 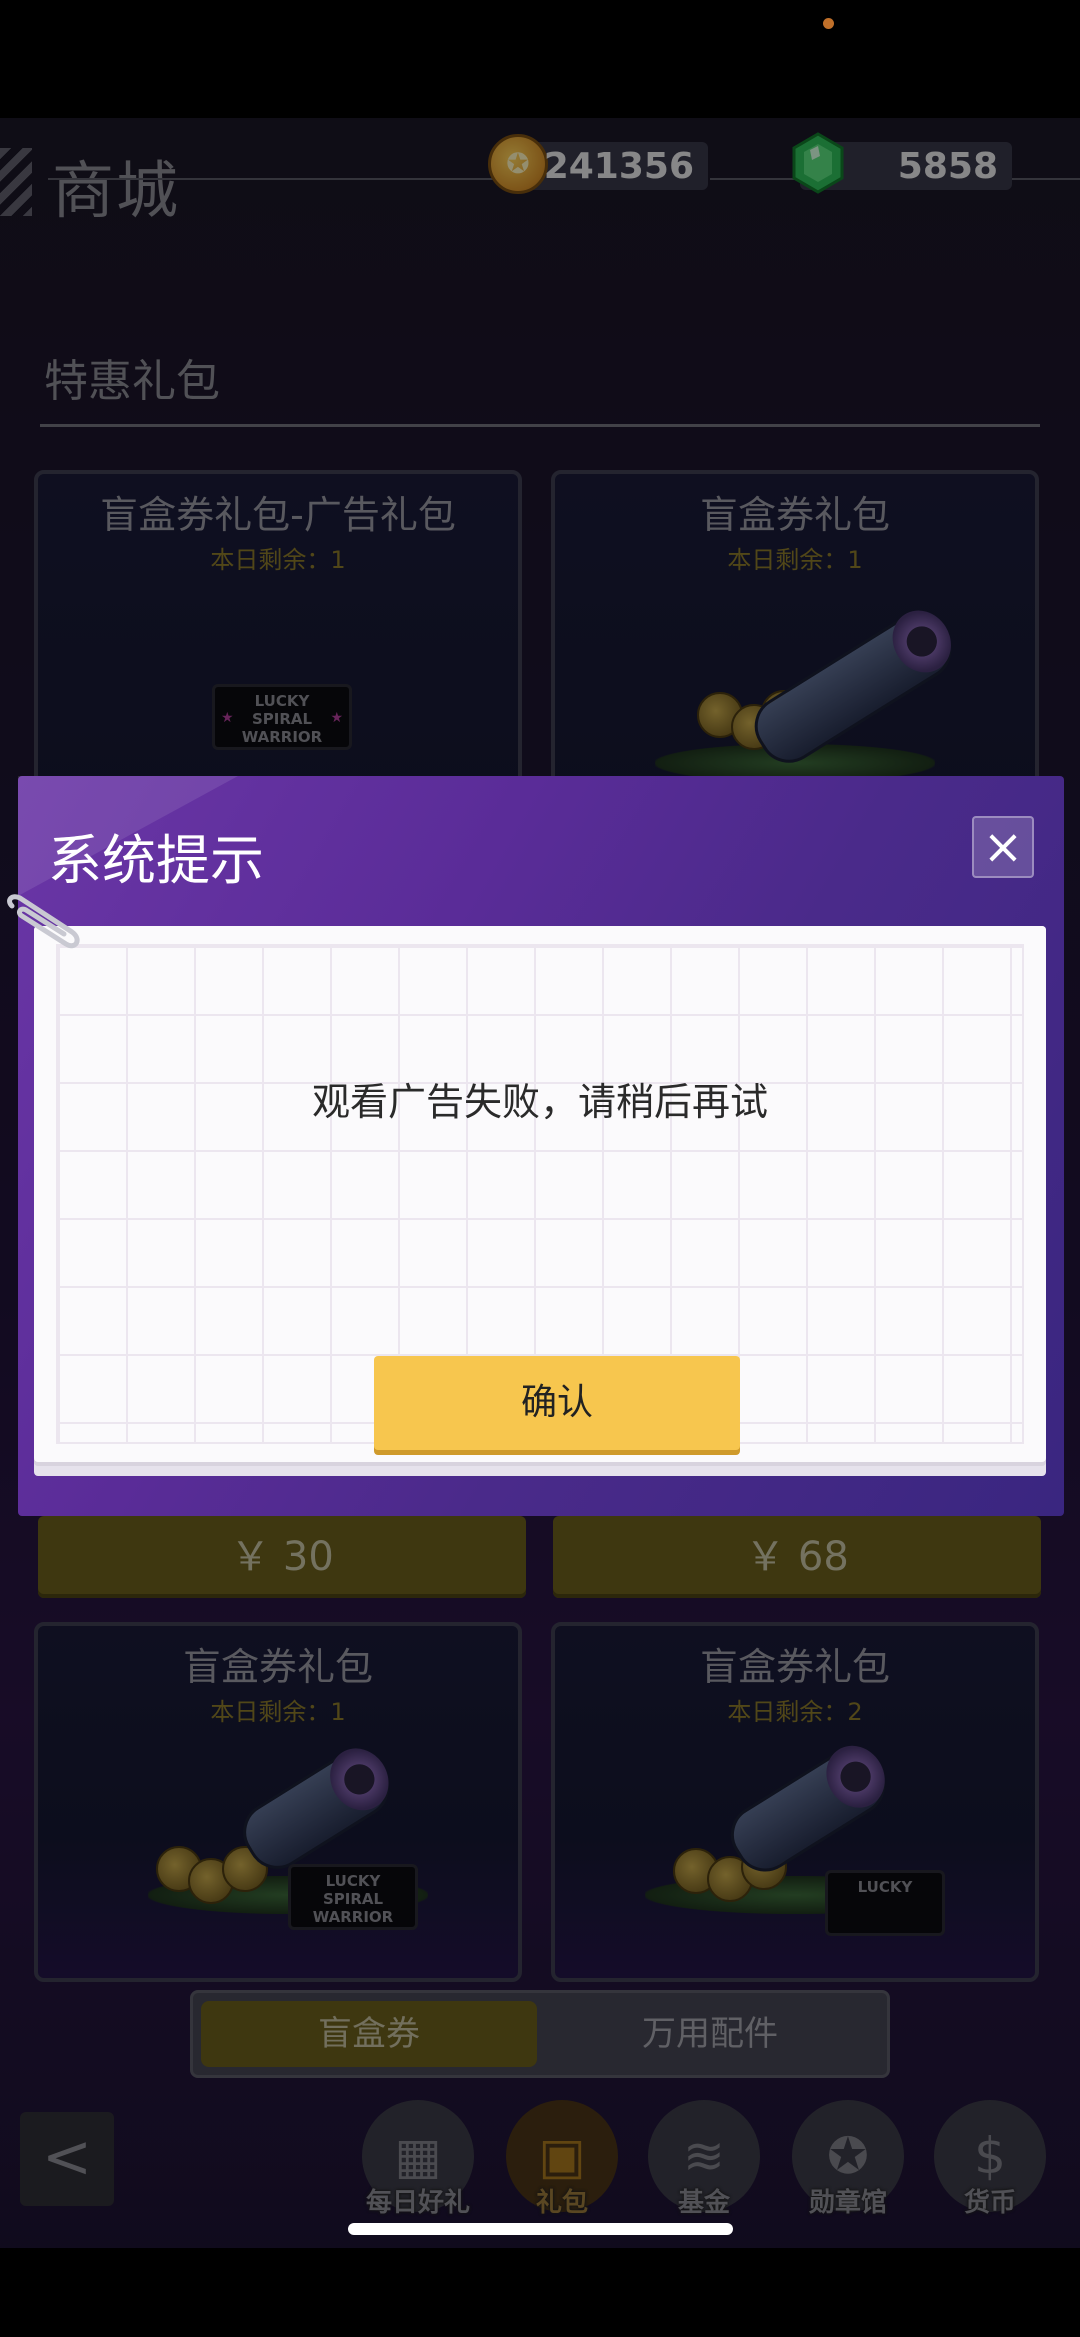 What do you see at coordinates (562, 2160) in the screenshot?
I see `nav-gift-pack: ▣ 礼包` at bounding box center [562, 2160].